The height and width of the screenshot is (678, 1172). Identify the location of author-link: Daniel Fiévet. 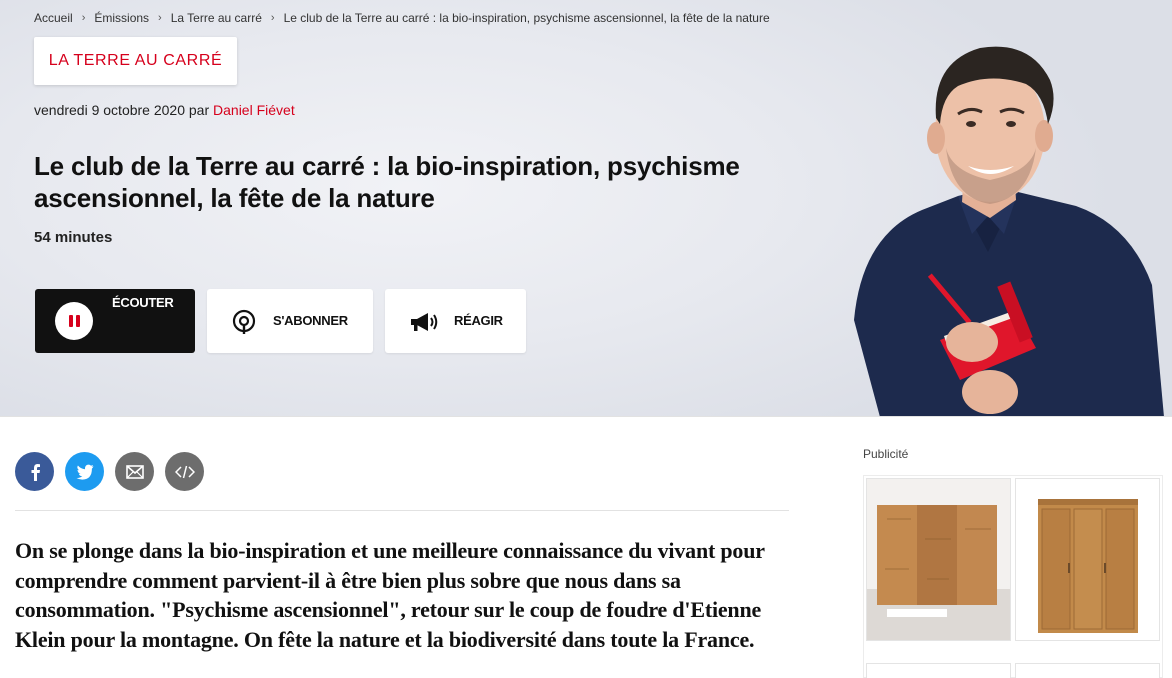
(254, 110).